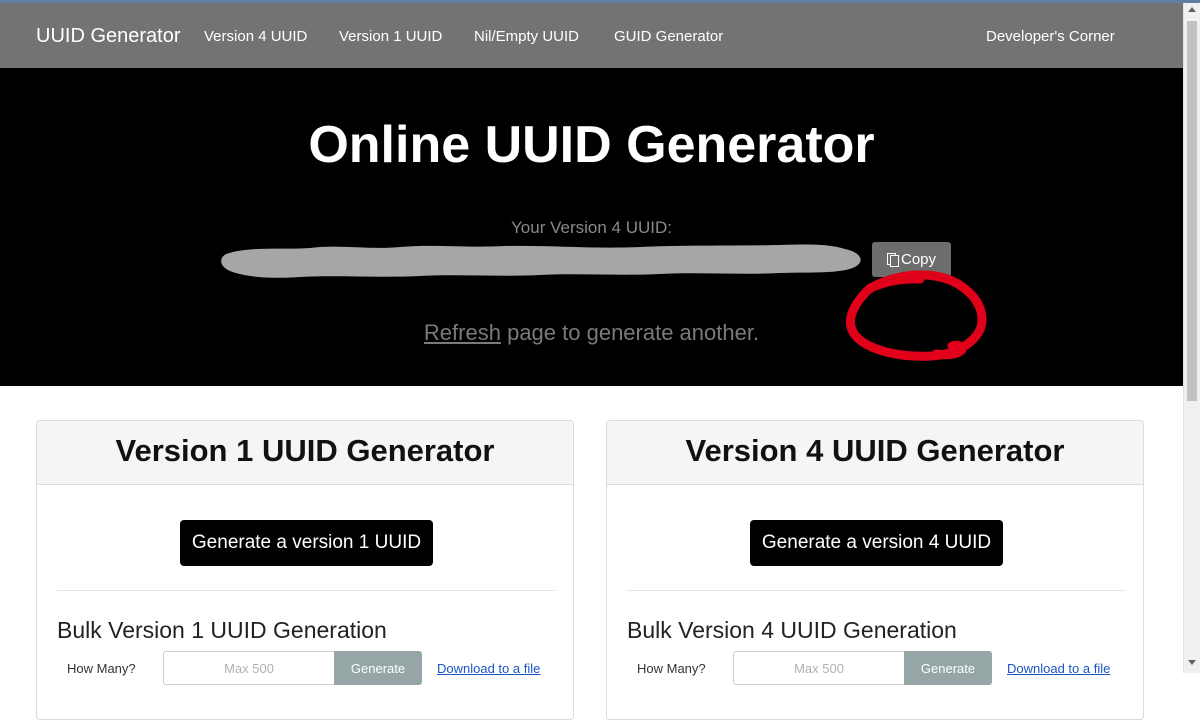 The height and width of the screenshot is (720, 1200). I want to click on generate-version-4-button: Generate a version 4 UUID, so click(876, 543).